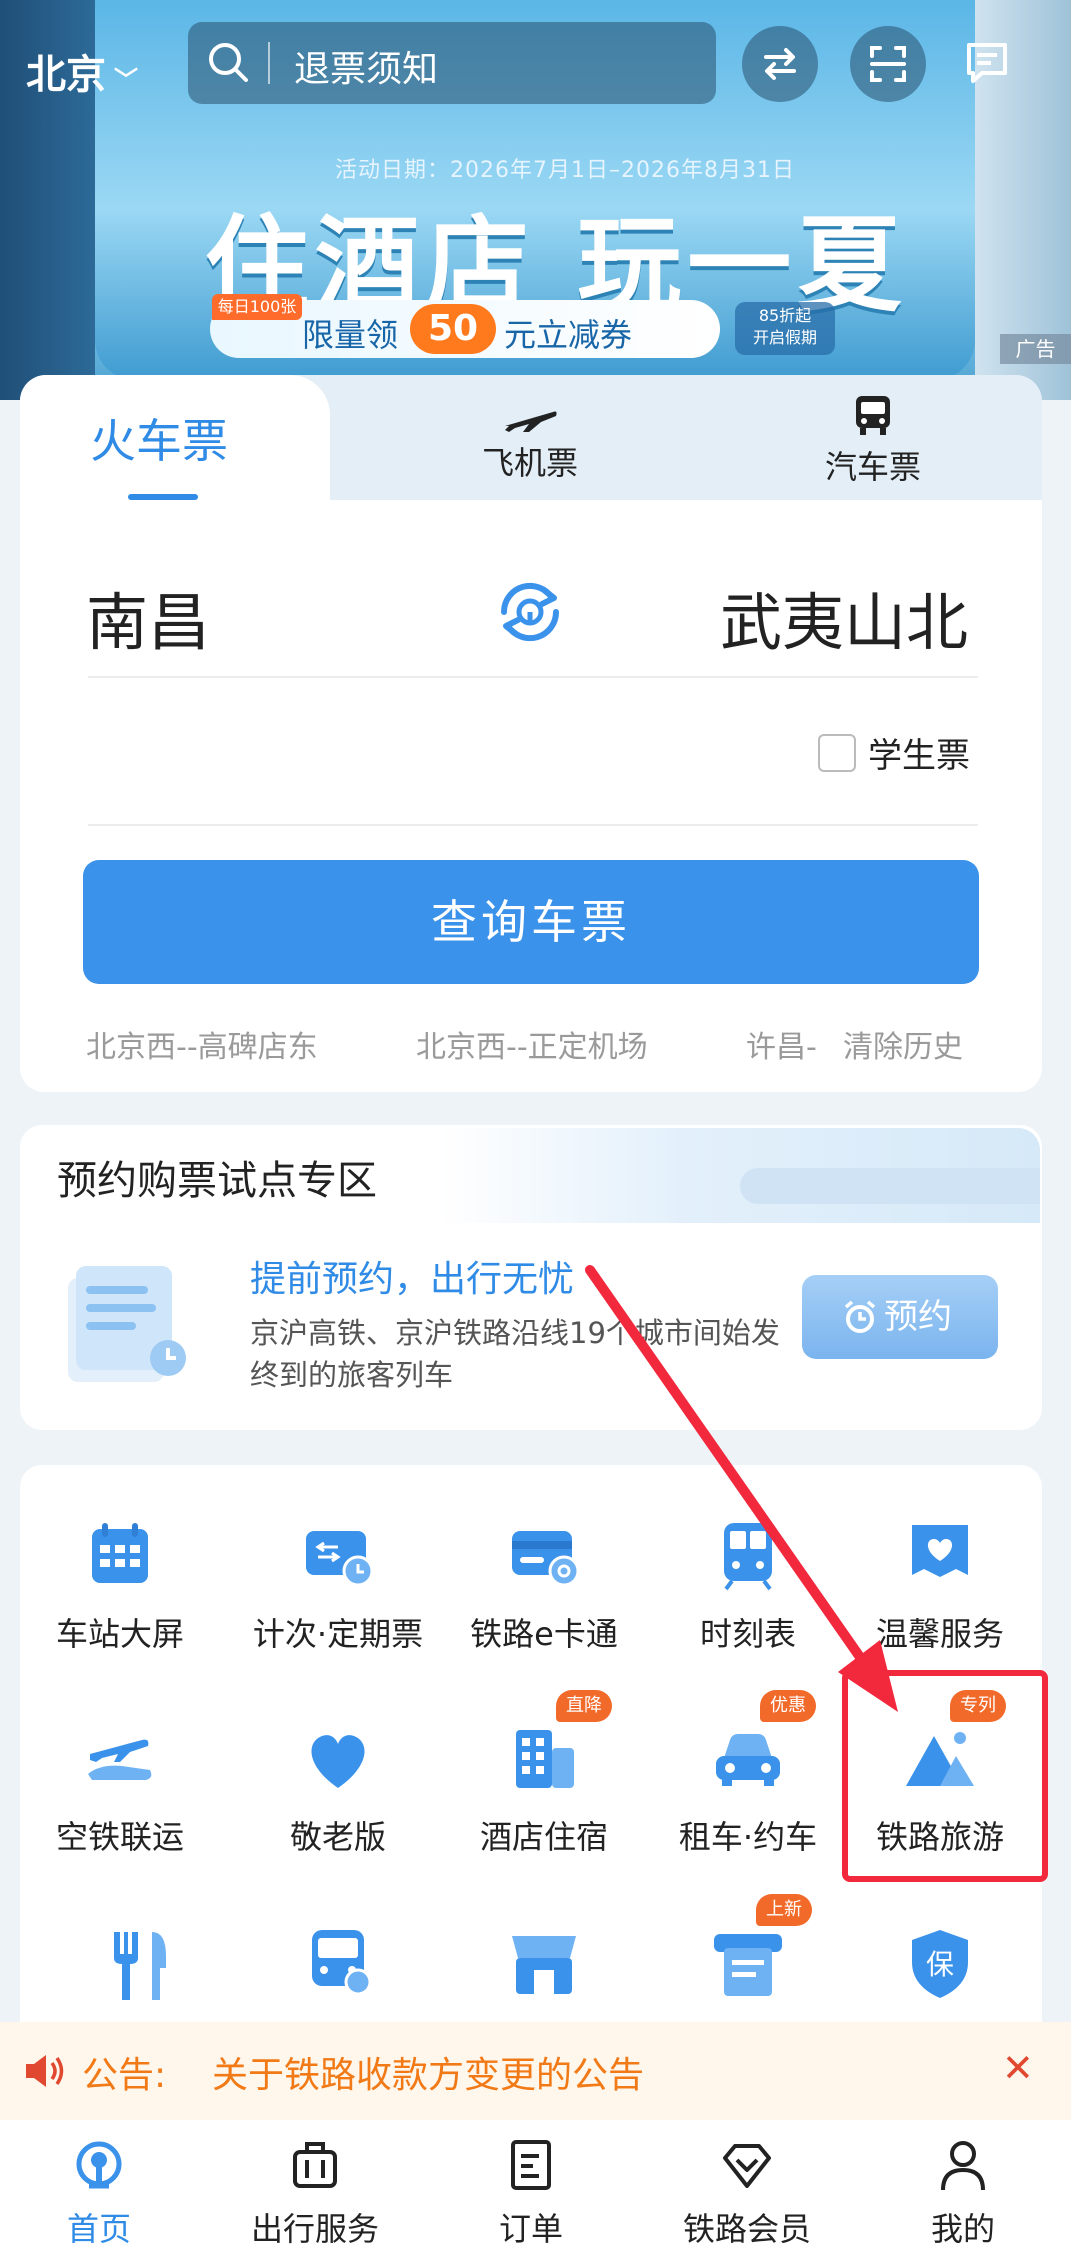 The width and height of the screenshot is (1071, 2263). What do you see at coordinates (747, 2166) in the screenshot?
I see `diamond-icon` at bounding box center [747, 2166].